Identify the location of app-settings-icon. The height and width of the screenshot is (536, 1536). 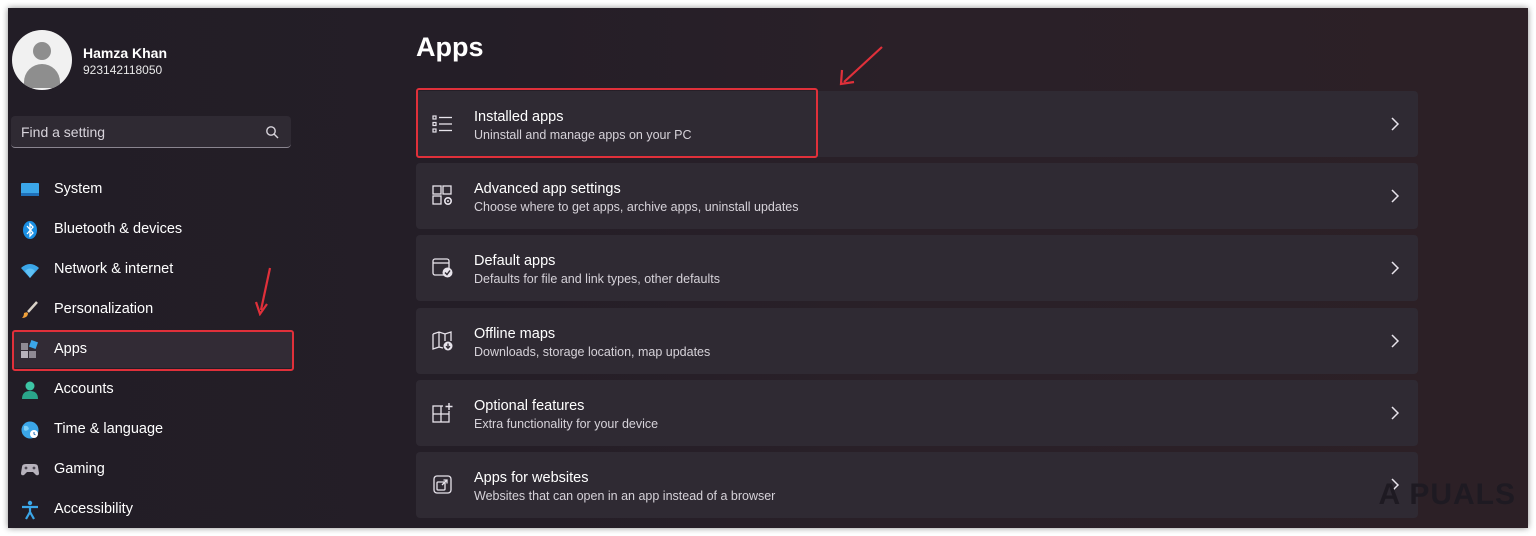
(442, 195).